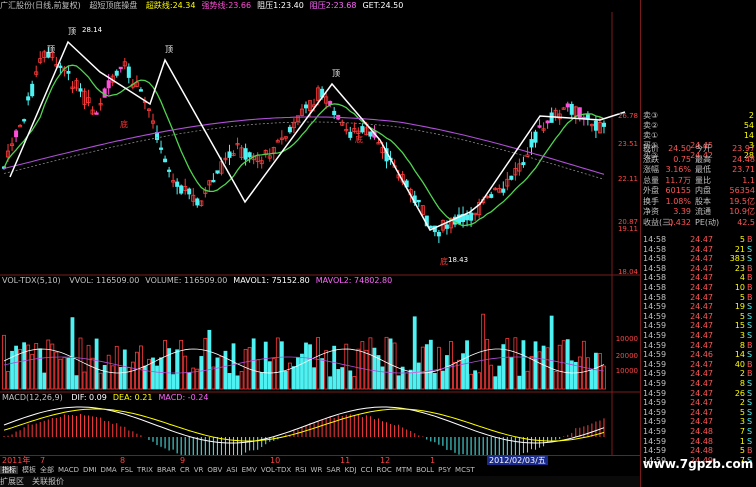 The width and height of the screenshot is (756, 487). What do you see at coordinates (185, 470) in the screenshot?
I see `indicator-tab-cr: CR` at bounding box center [185, 470].